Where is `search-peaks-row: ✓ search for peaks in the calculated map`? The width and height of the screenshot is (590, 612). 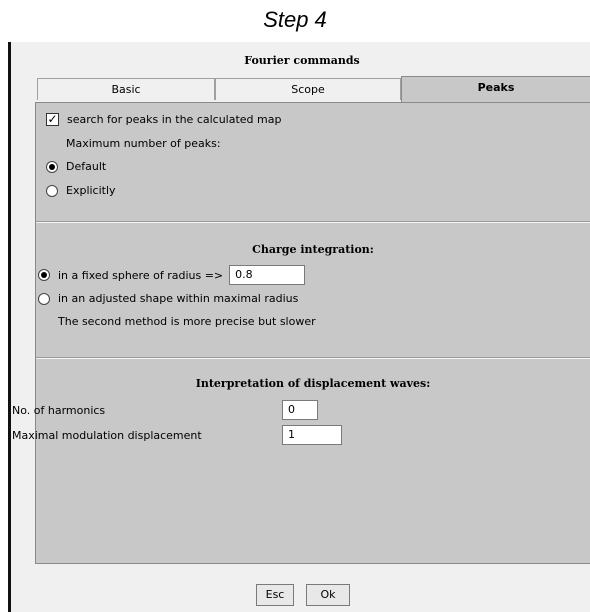 search-peaks-row: ✓ search for peaks in the calculated map is located at coordinates (163, 119).